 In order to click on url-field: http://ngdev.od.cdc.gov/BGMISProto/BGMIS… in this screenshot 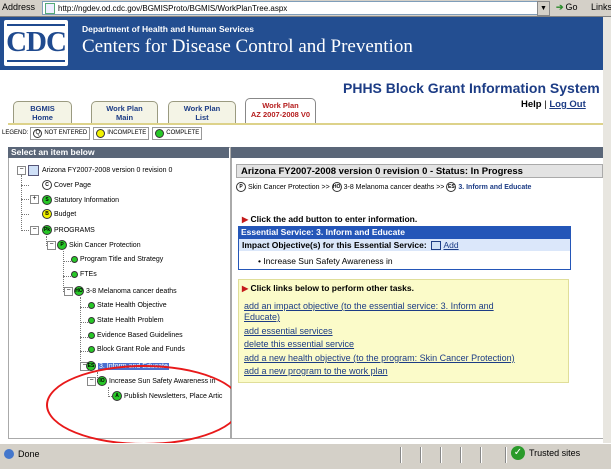, I will do `click(290, 8)`.